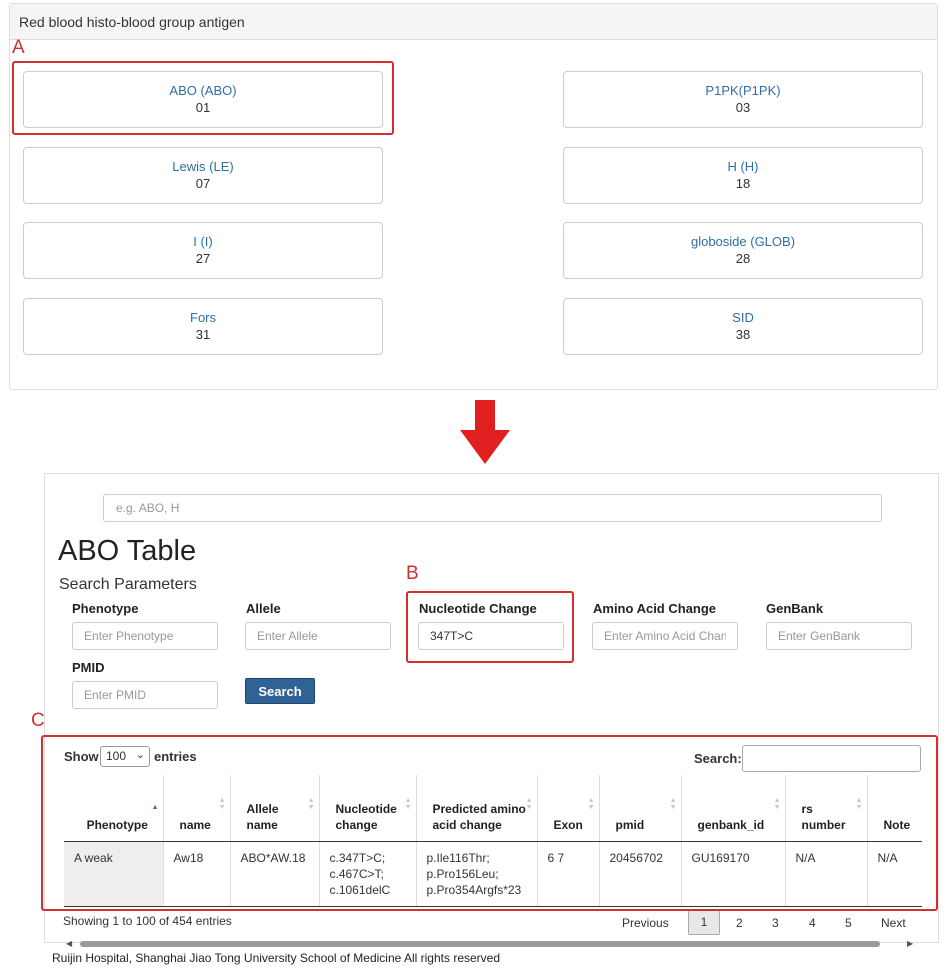 The width and height of the screenshot is (950, 979). What do you see at coordinates (318, 636) in the screenshot?
I see `allele-input` at bounding box center [318, 636].